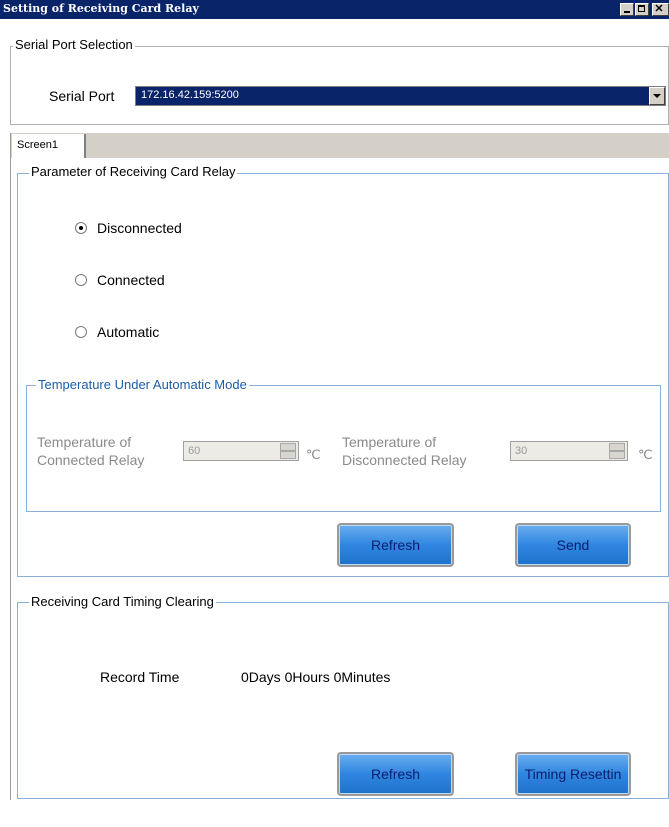  Describe the element at coordinates (101, 8) in the screenshot. I see `window-title: Setting of Receiving Card Relay` at that location.